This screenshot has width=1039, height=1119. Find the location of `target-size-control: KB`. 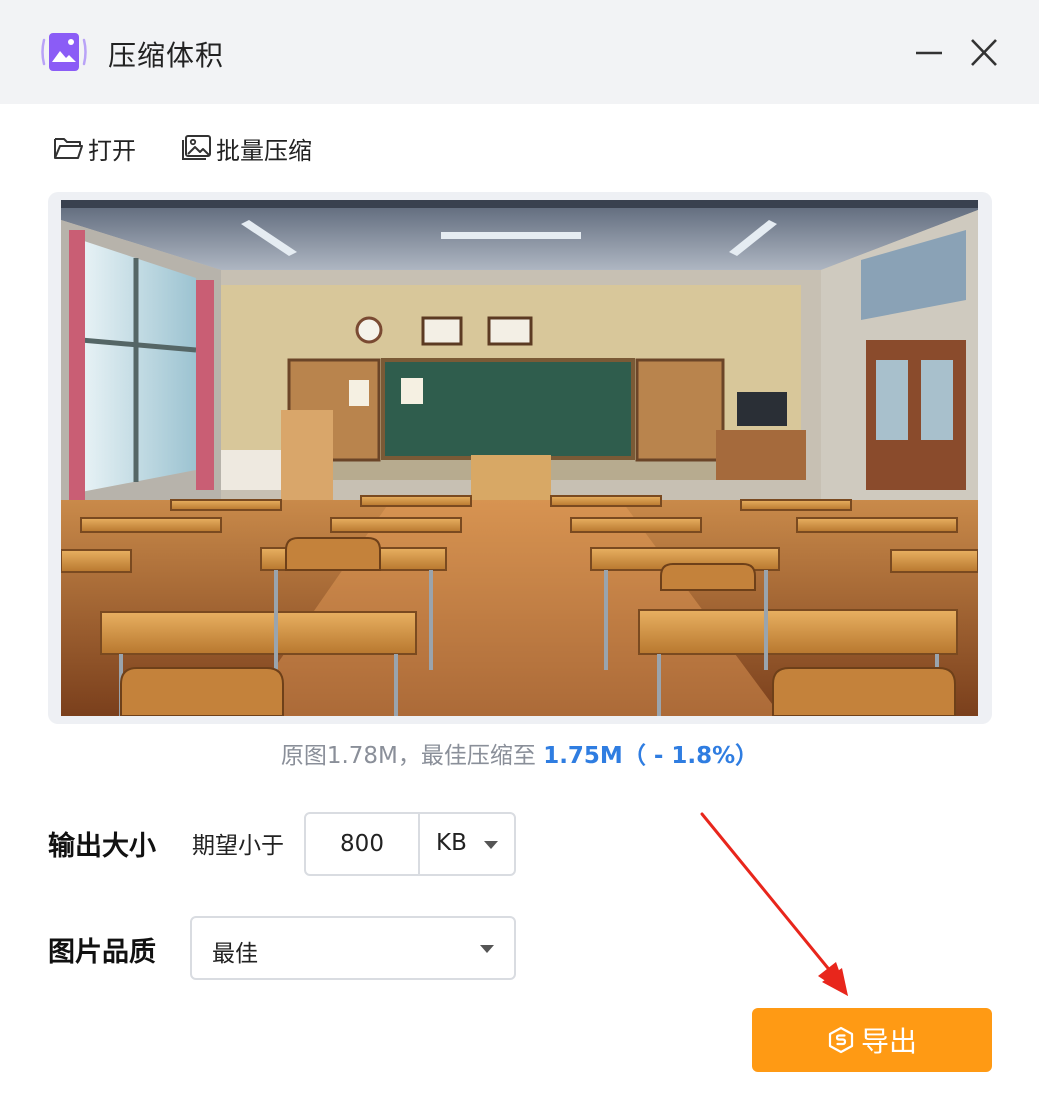

target-size-control: KB is located at coordinates (410, 844).